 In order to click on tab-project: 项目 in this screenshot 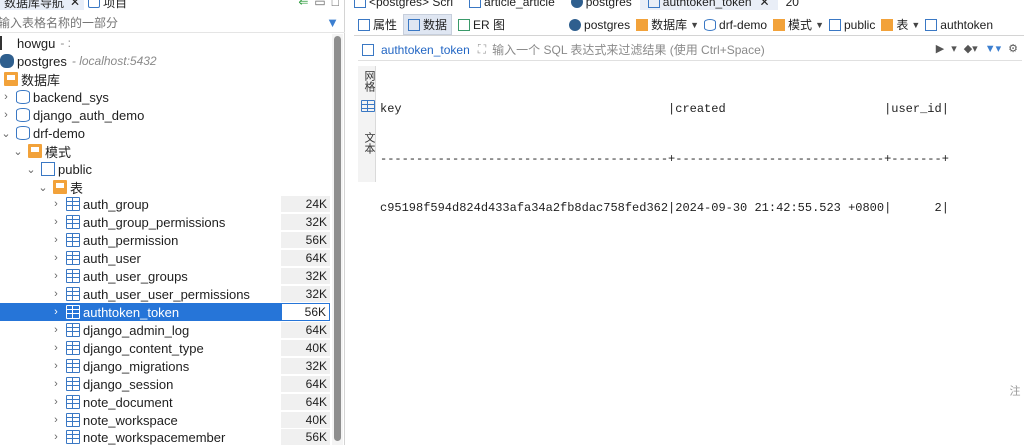, I will do `click(107, 5)`.